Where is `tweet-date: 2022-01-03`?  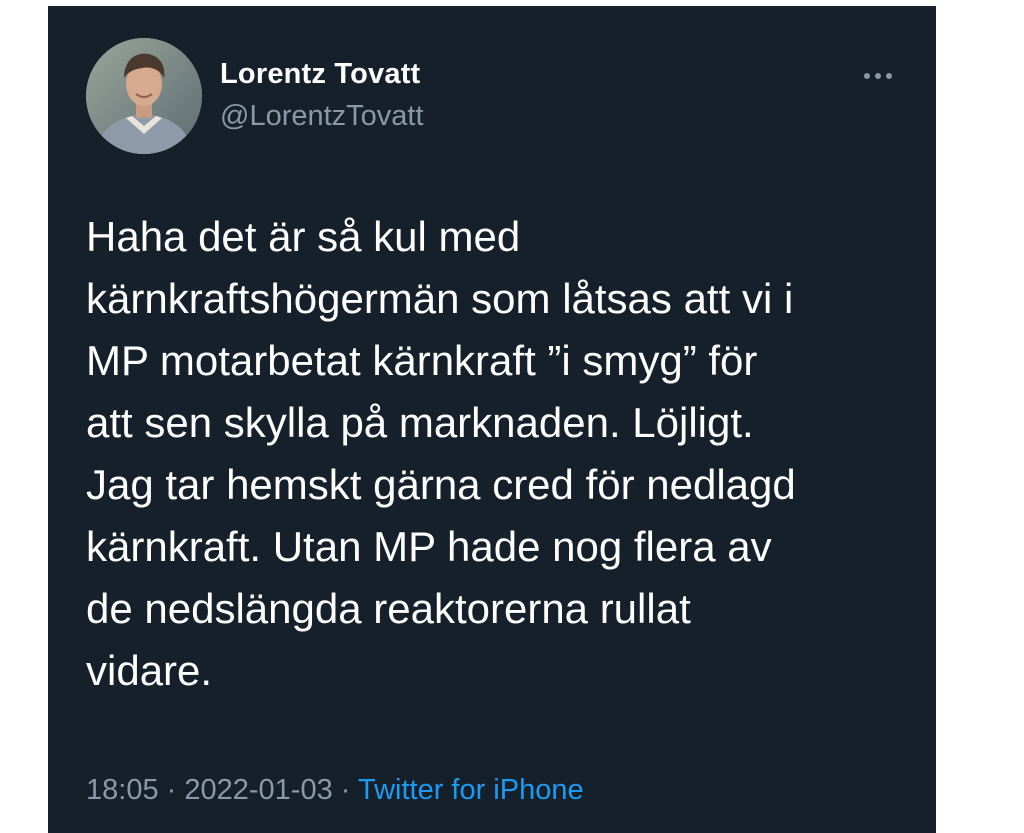
tweet-date: 2022-01-03 is located at coordinates (258, 790).